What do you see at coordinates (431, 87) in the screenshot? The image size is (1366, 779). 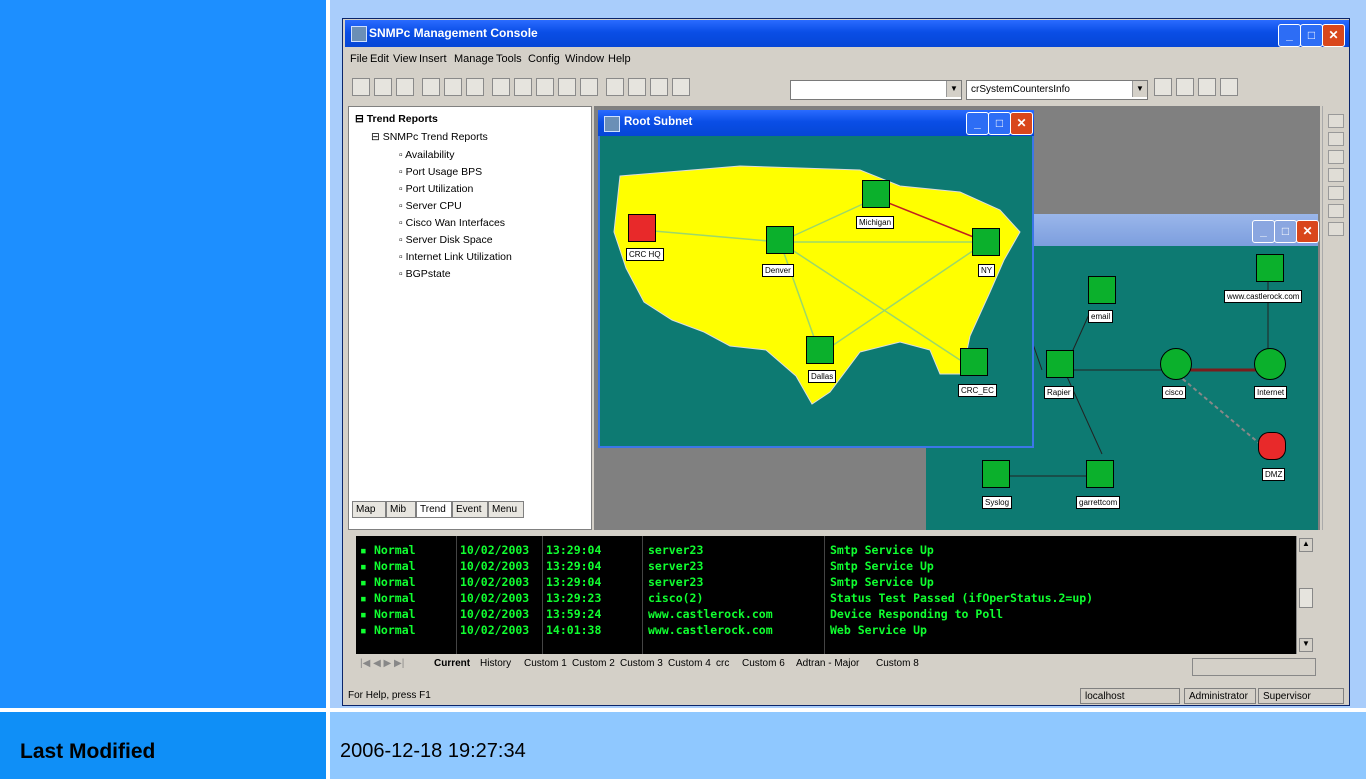 I see `alarm-icon` at bounding box center [431, 87].